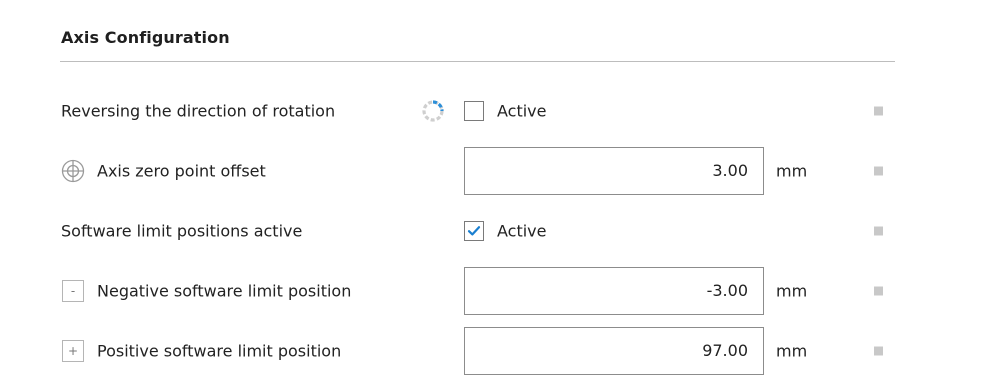 This screenshot has width=998, height=392. I want to click on row-software-limits-active: Software limit positions active Active, so click(499, 231).